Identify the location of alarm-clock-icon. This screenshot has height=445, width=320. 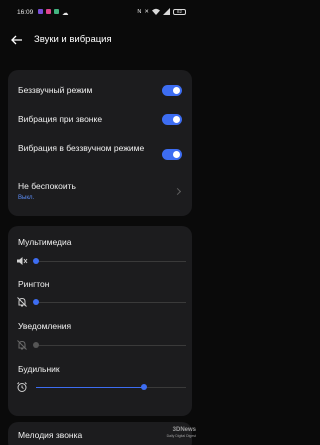
(22, 387).